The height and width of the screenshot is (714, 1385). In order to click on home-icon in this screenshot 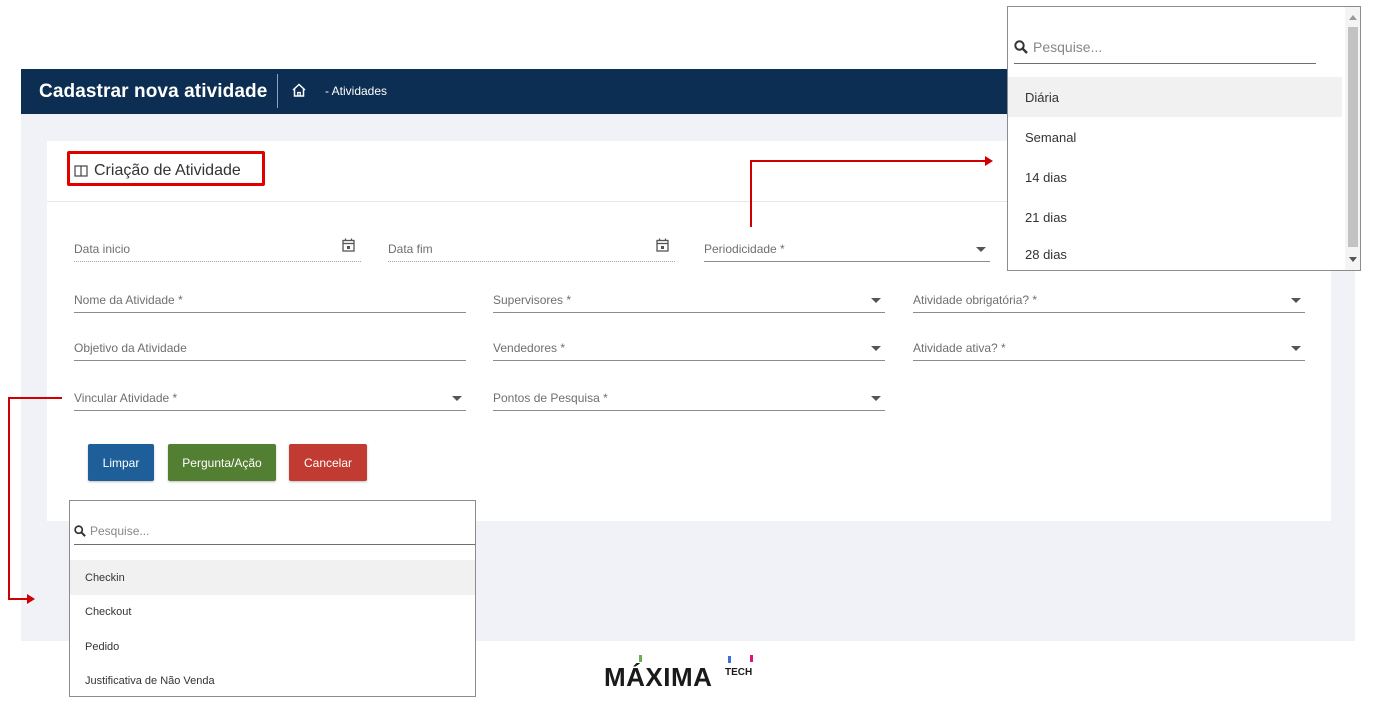, I will do `click(299, 90)`.